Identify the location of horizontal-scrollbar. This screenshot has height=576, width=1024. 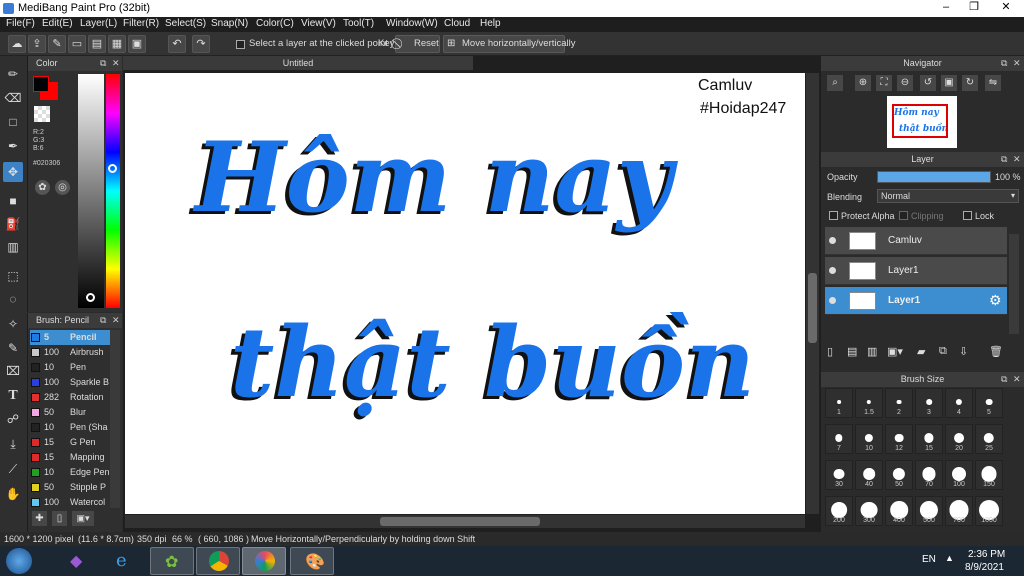
(465, 521).